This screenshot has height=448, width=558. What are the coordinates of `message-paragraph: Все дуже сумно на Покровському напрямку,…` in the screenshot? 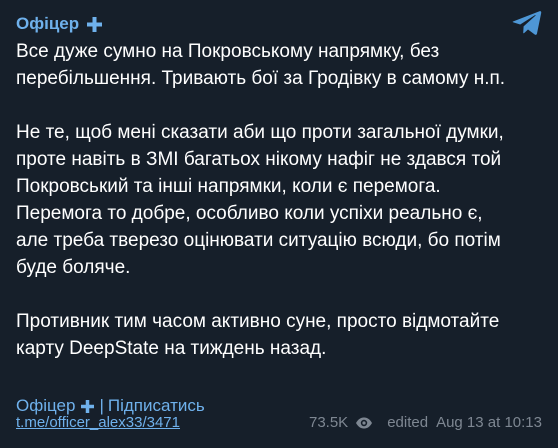 It's located at (279, 65).